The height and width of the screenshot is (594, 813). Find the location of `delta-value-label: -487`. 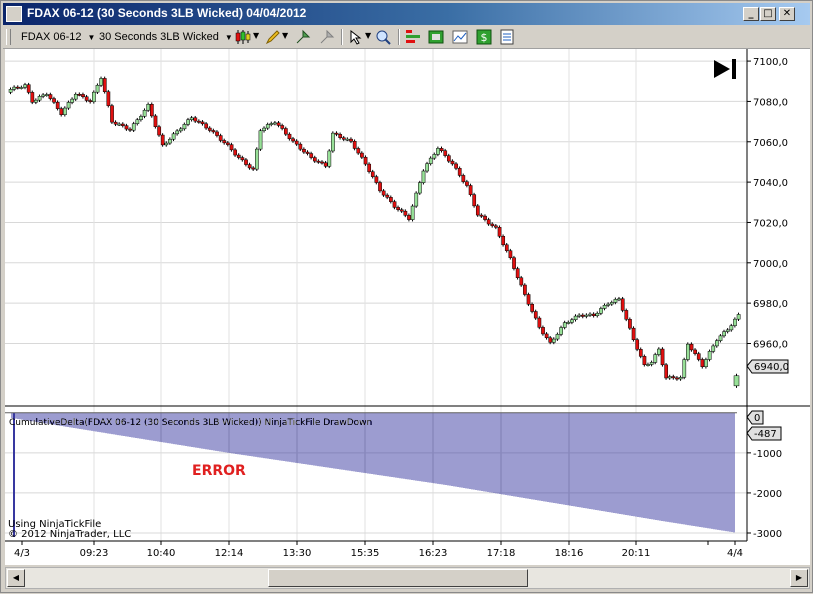

delta-value-label: -487 is located at coordinates (765, 434).